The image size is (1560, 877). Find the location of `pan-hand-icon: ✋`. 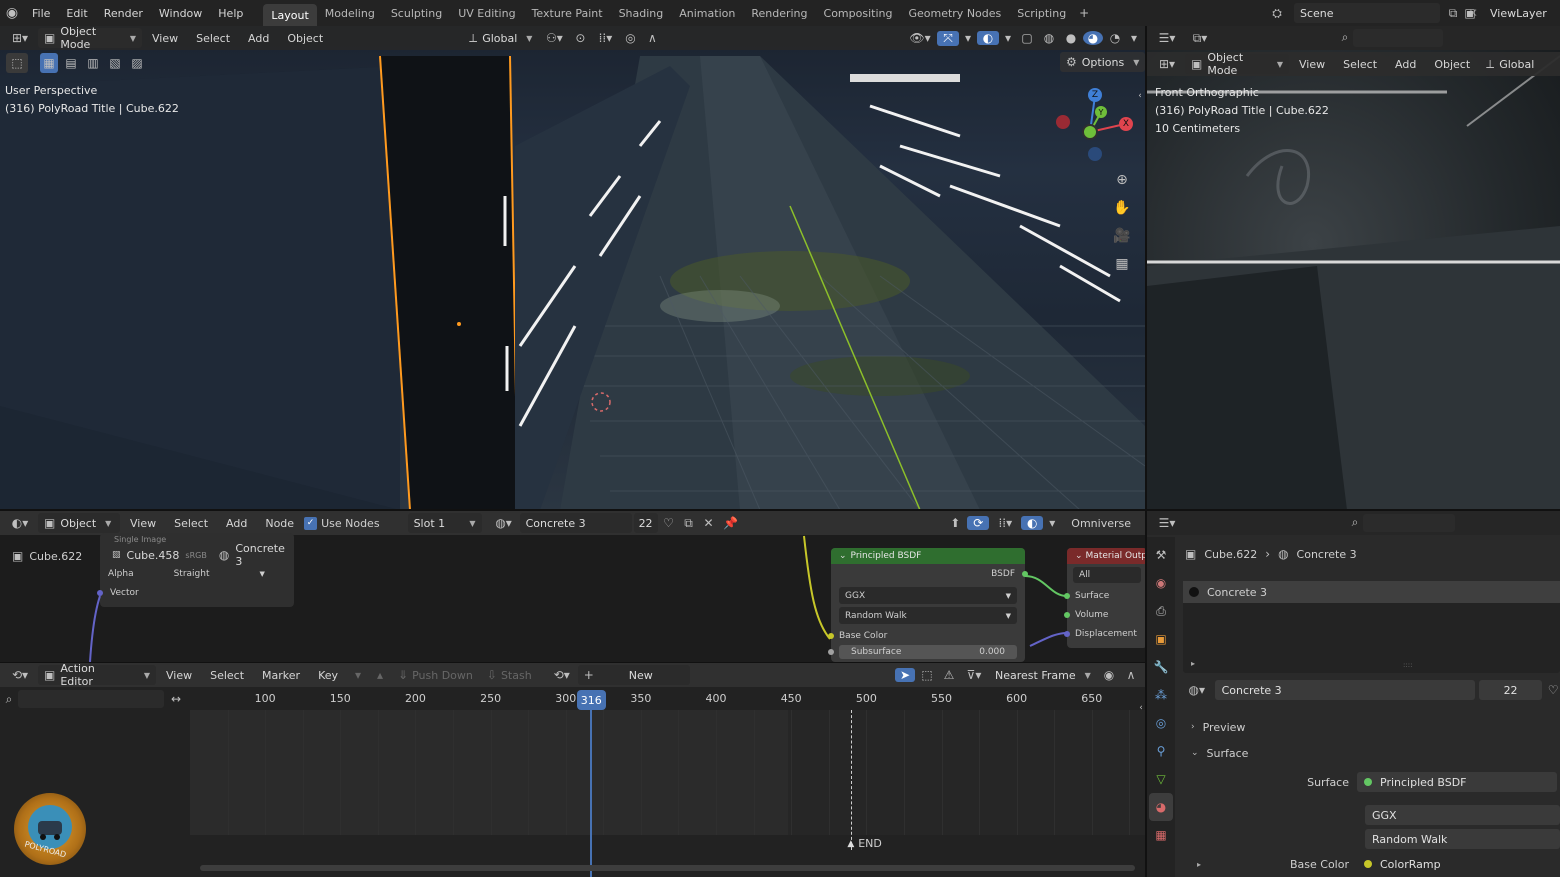

pan-hand-icon: ✋ is located at coordinates (1122, 208).